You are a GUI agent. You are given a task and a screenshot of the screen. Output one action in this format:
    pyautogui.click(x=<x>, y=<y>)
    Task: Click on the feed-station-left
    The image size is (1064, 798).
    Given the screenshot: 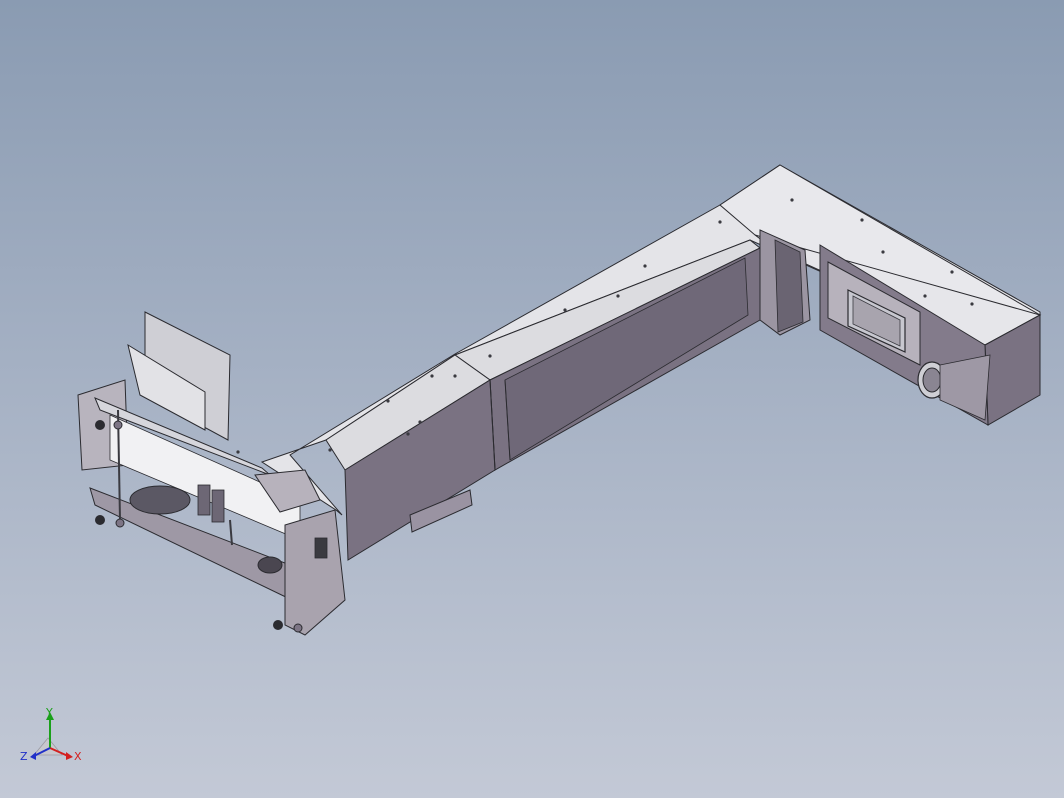 What is the action you would take?
    pyautogui.click(x=211, y=473)
    